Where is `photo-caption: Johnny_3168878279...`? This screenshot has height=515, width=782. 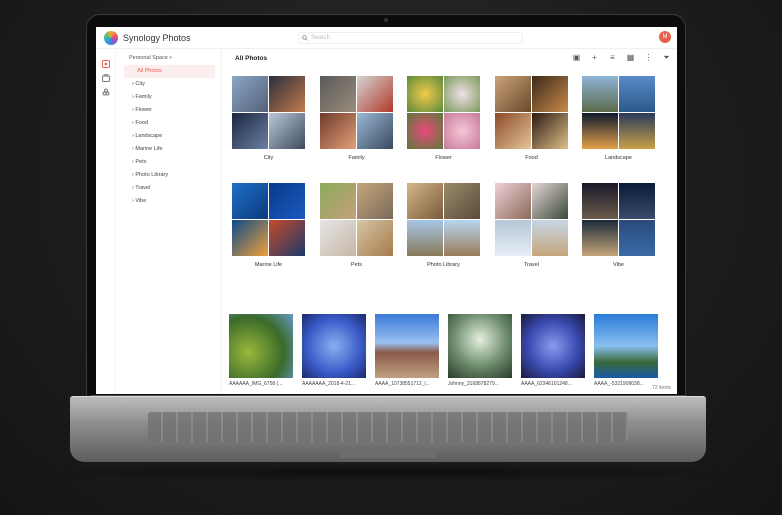
photo-caption: Johnny_3168878279... is located at coordinates (473, 384).